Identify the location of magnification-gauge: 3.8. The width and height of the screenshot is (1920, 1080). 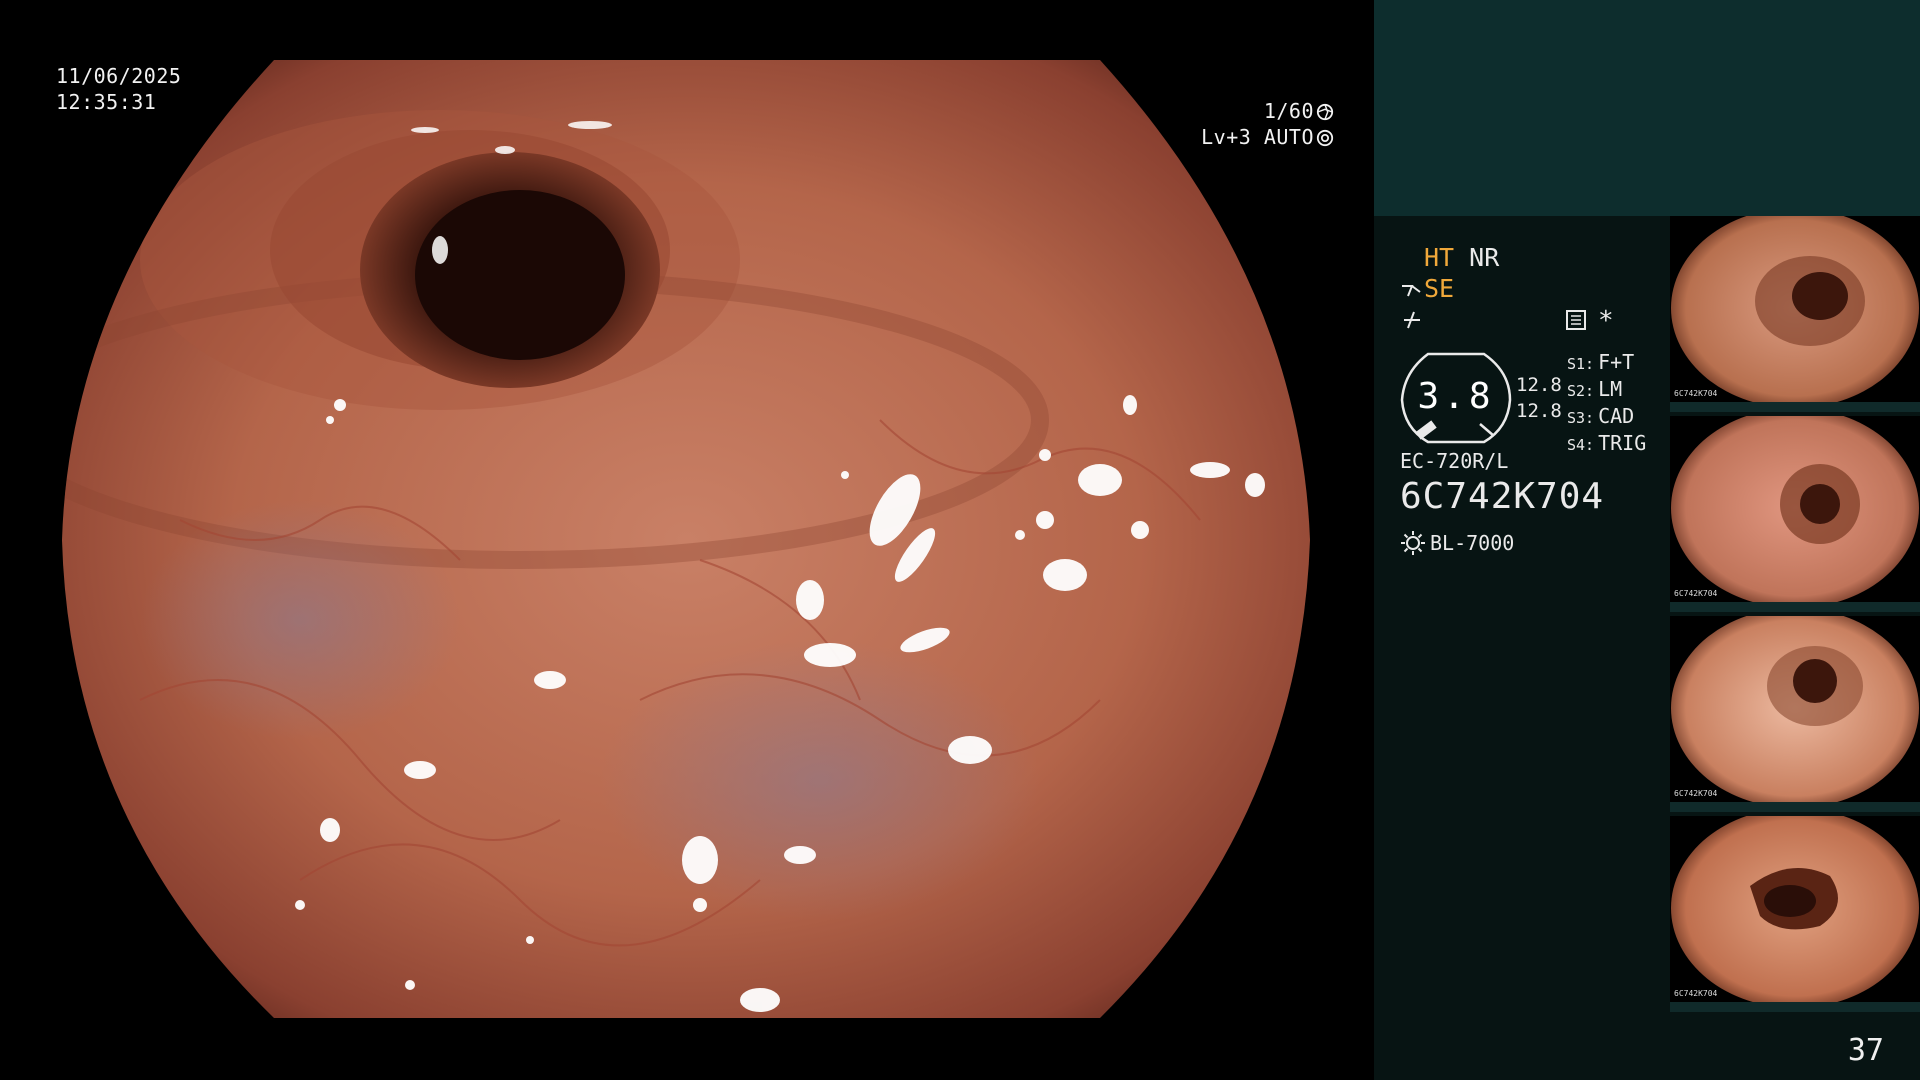
(1456, 398).